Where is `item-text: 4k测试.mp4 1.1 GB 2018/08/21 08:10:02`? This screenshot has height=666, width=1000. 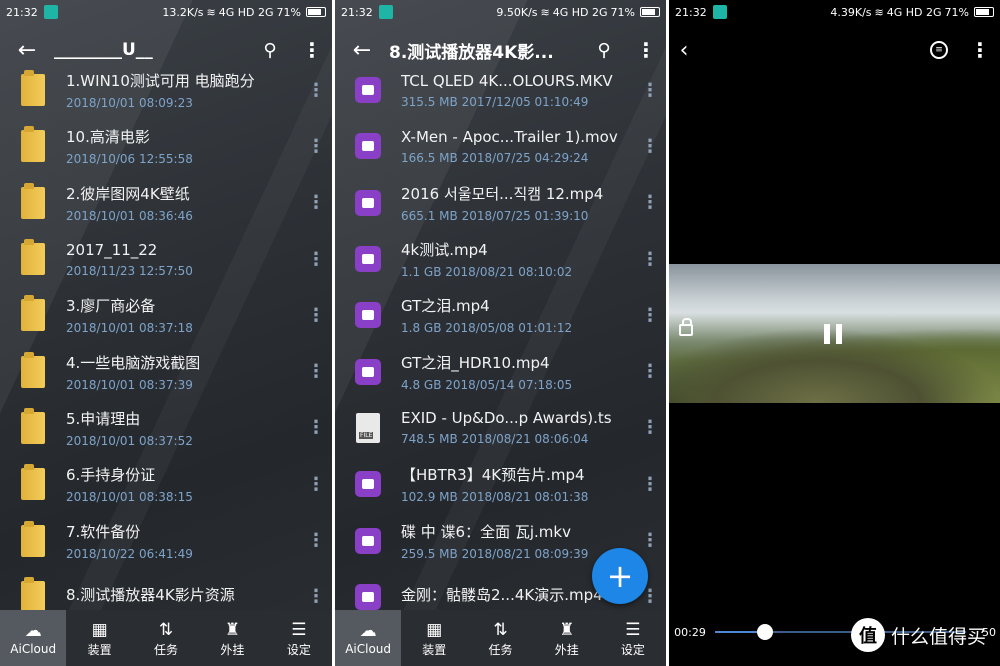
item-text: 4k测试.mp4 1.1 GB 2018/08/21 08:10:02 is located at coordinates (517, 259).